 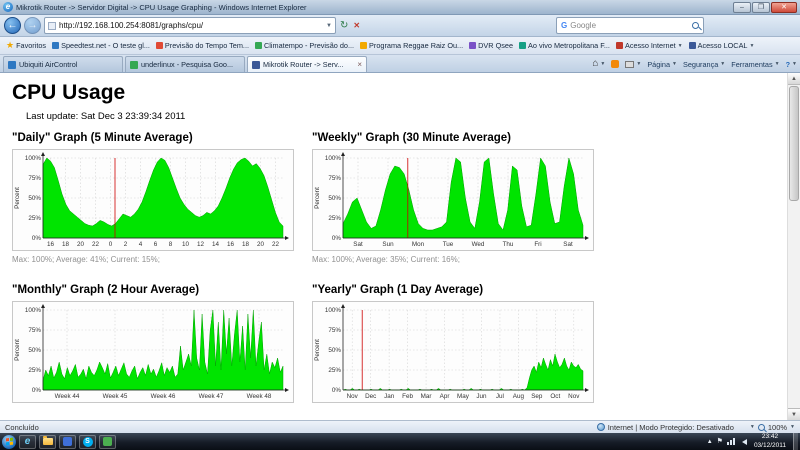 What do you see at coordinates (730, 441) in the screenshot?
I see `network-icon` at bounding box center [730, 441].